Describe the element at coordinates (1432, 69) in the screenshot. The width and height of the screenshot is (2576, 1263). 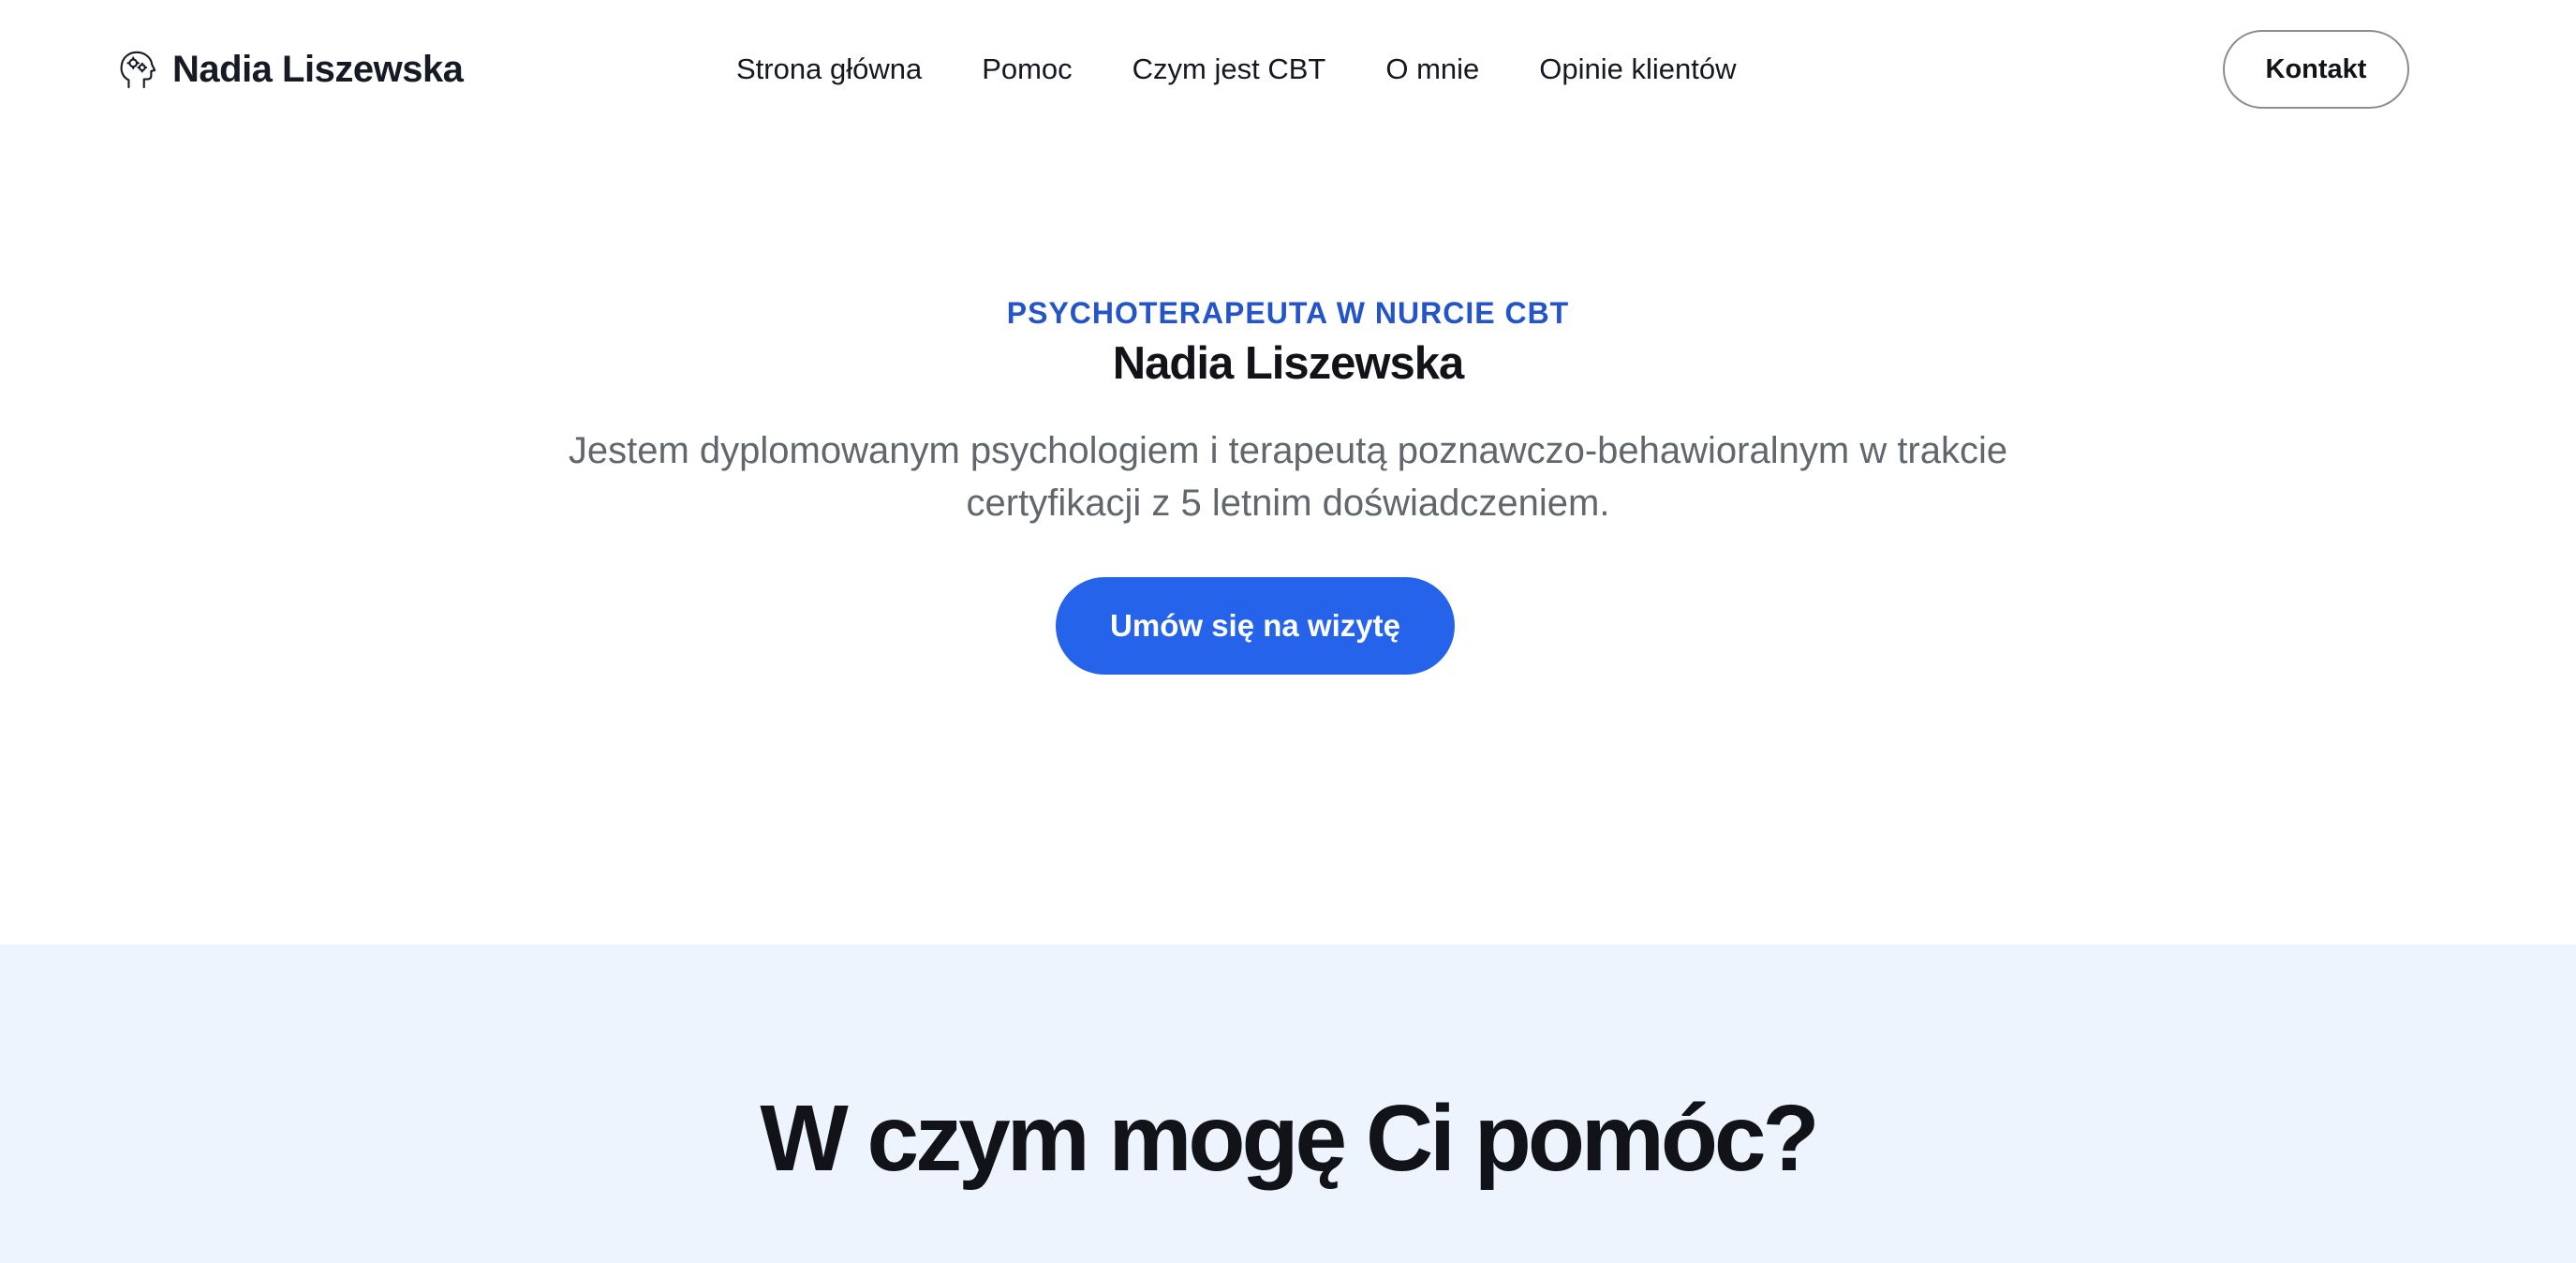
I see `nav-item-about-me: O mnie` at that location.